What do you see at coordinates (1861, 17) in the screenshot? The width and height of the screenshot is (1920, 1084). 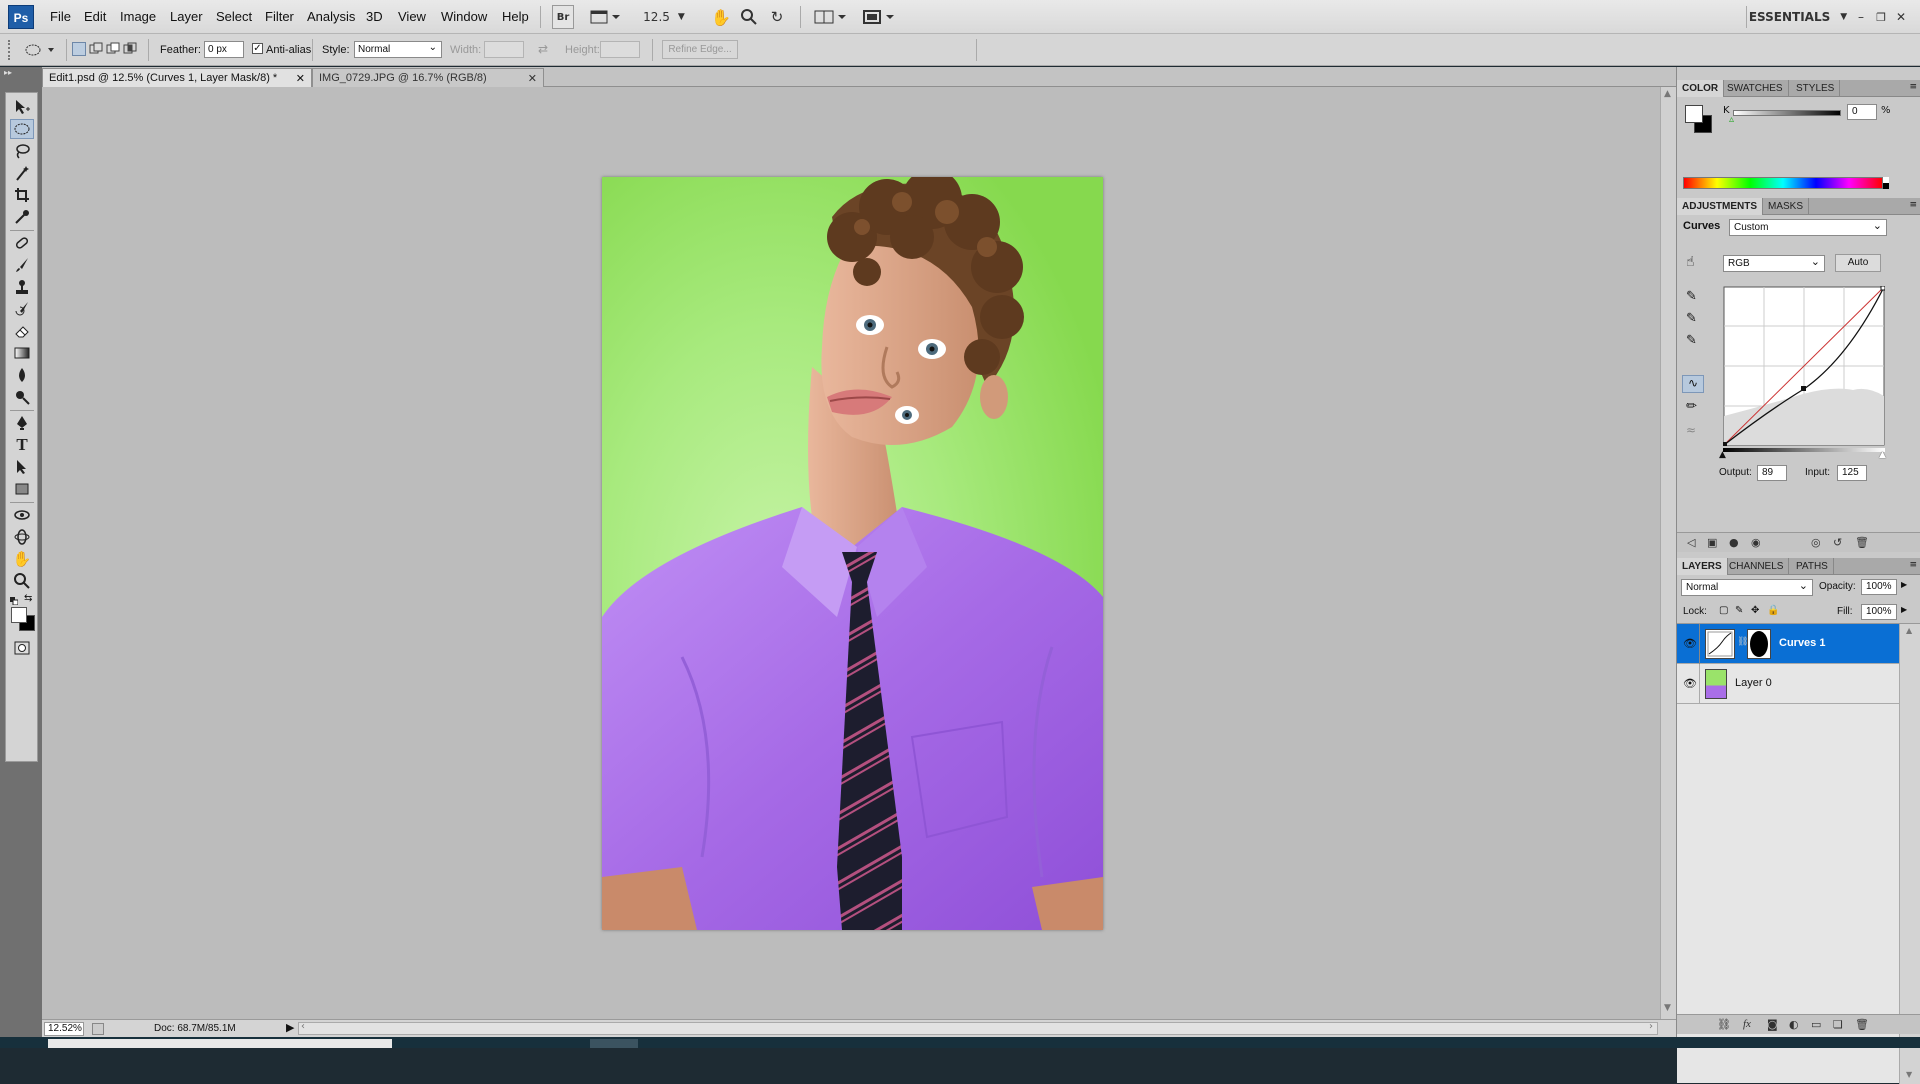 I see `minimize-icon: –` at bounding box center [1861, 17].